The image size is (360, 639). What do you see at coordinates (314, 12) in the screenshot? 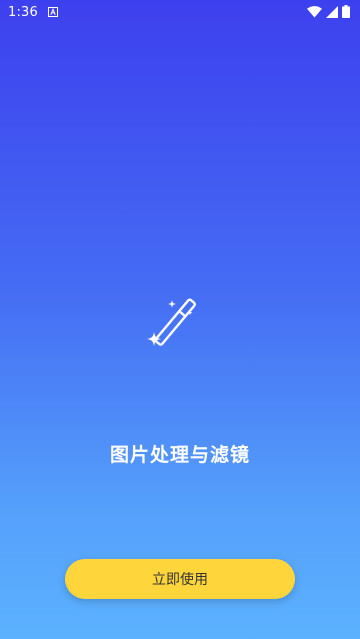
I see `wifi-icon` at bounding box center [314, 12].